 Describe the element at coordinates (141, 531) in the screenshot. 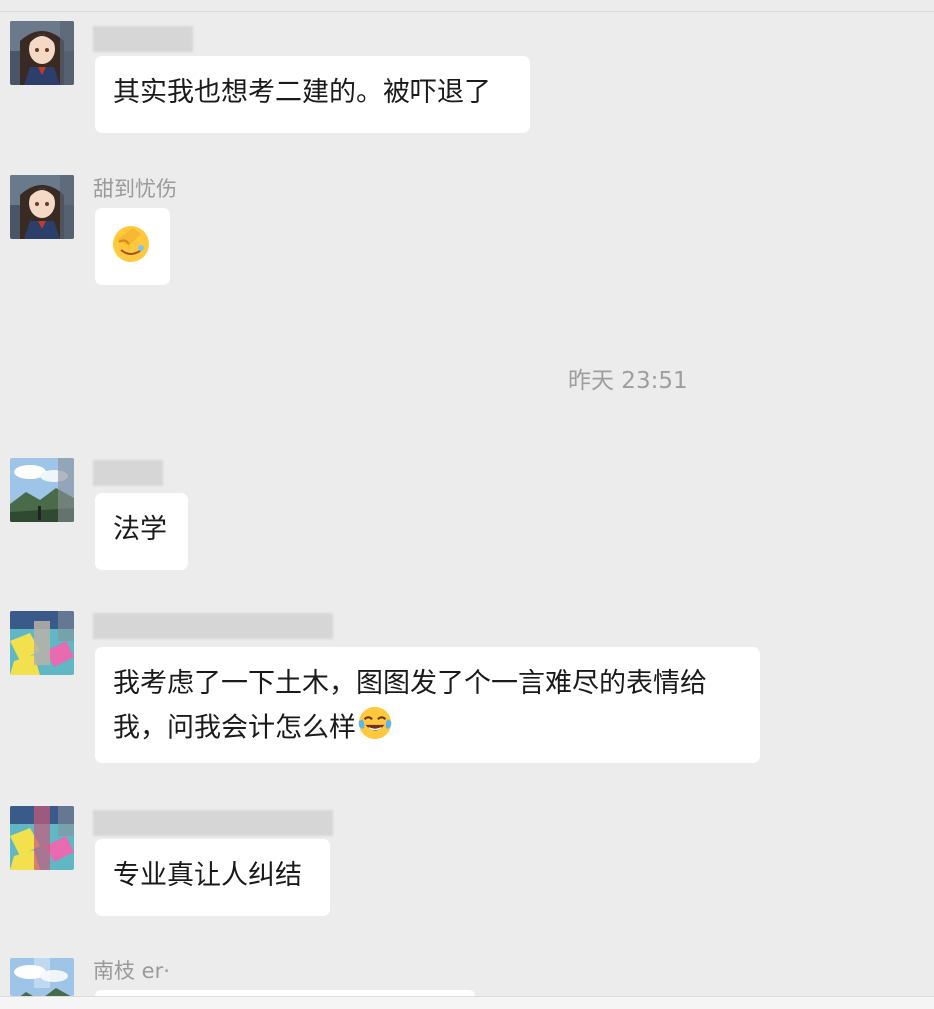

I see `message-bubble: 法学` at that location.